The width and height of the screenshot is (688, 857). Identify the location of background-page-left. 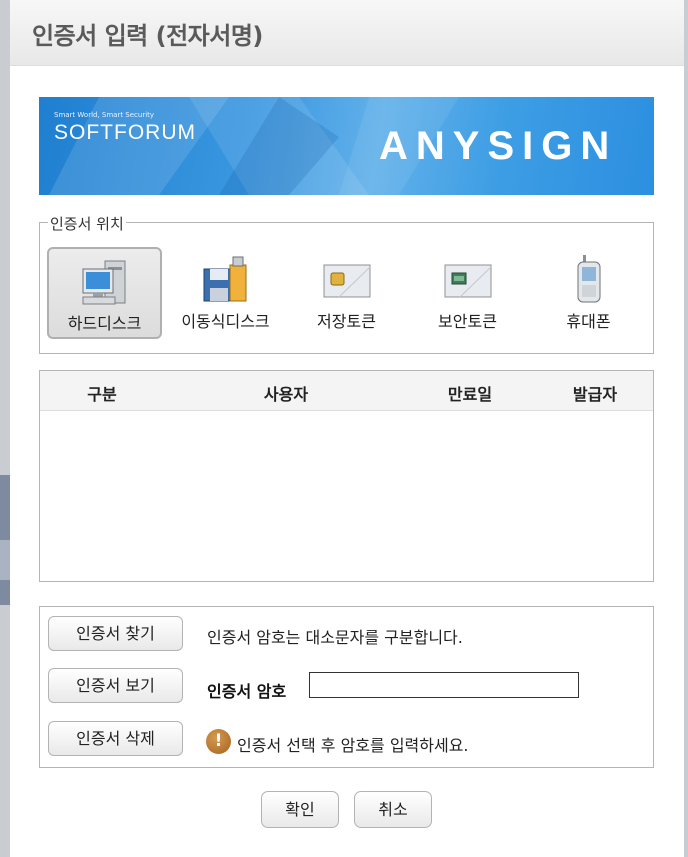
(5, 428).